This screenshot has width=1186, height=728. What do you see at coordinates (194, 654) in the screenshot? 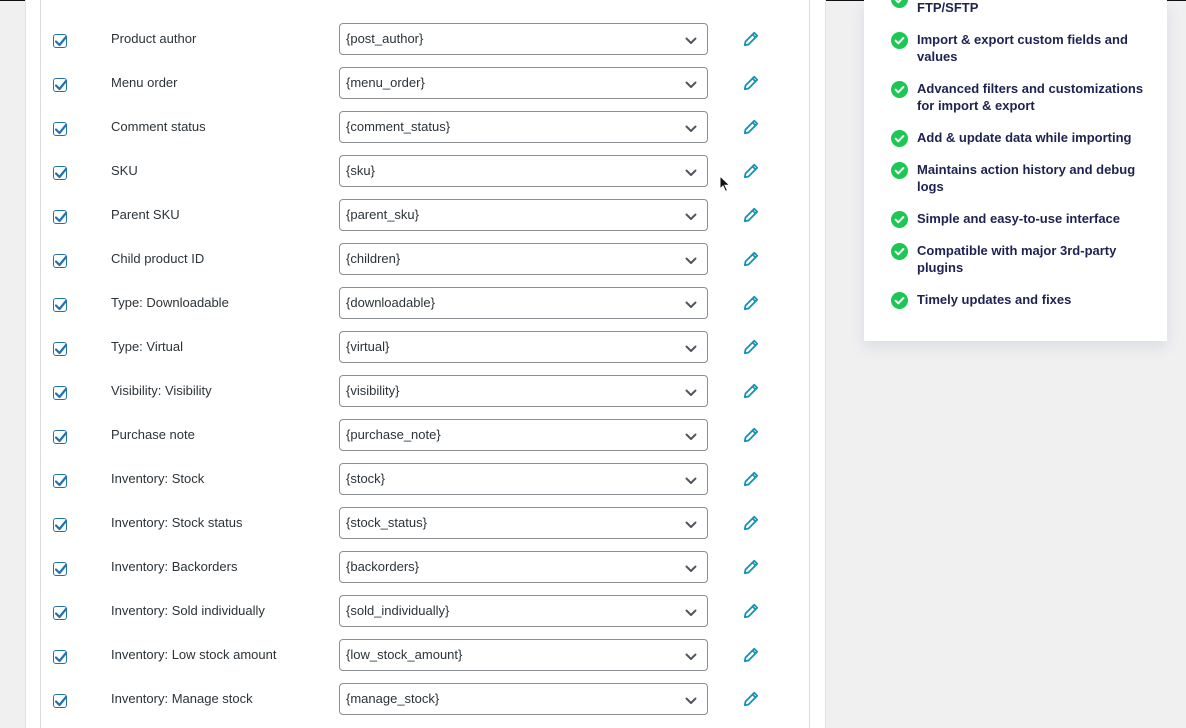
I see `field-label: Inventory: Low stock amount` at bounding box center [194, 654].